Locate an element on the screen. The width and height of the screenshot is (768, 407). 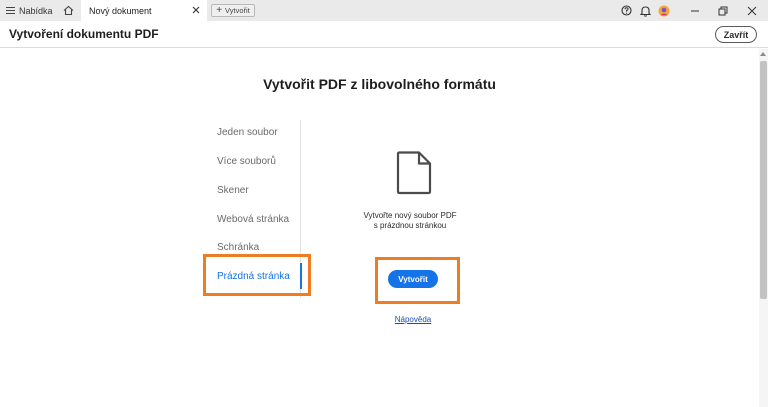
page-header: Vytvoření dokumentu PDF Zavřít is located at coordinates (384, 34).